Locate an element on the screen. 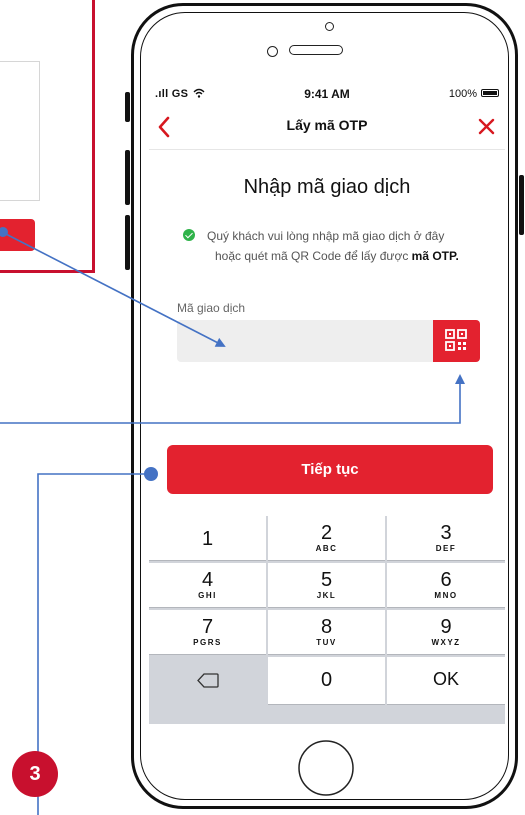 Image resolution: width=525 pixels, height=815 pixels. partial-left-panel is located at coordinates (47, 136).